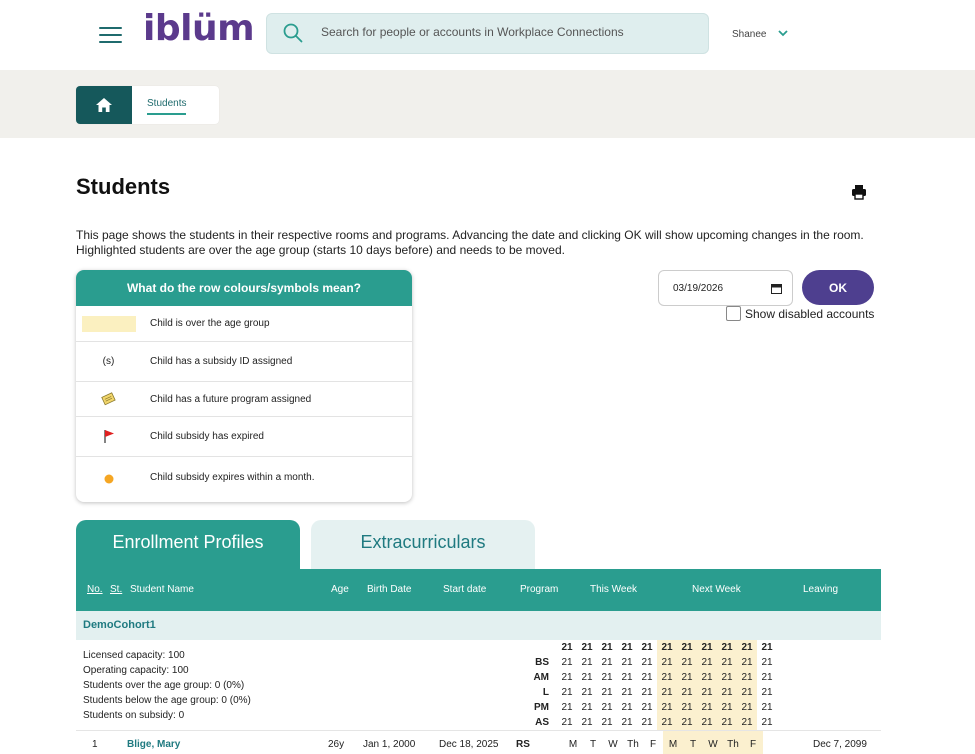 This screenshot has width=975, height=754. What do you see at coordinates (109, 436) in the screenshot?
I see `red-flag-icon` at bounding box center [109, 436].